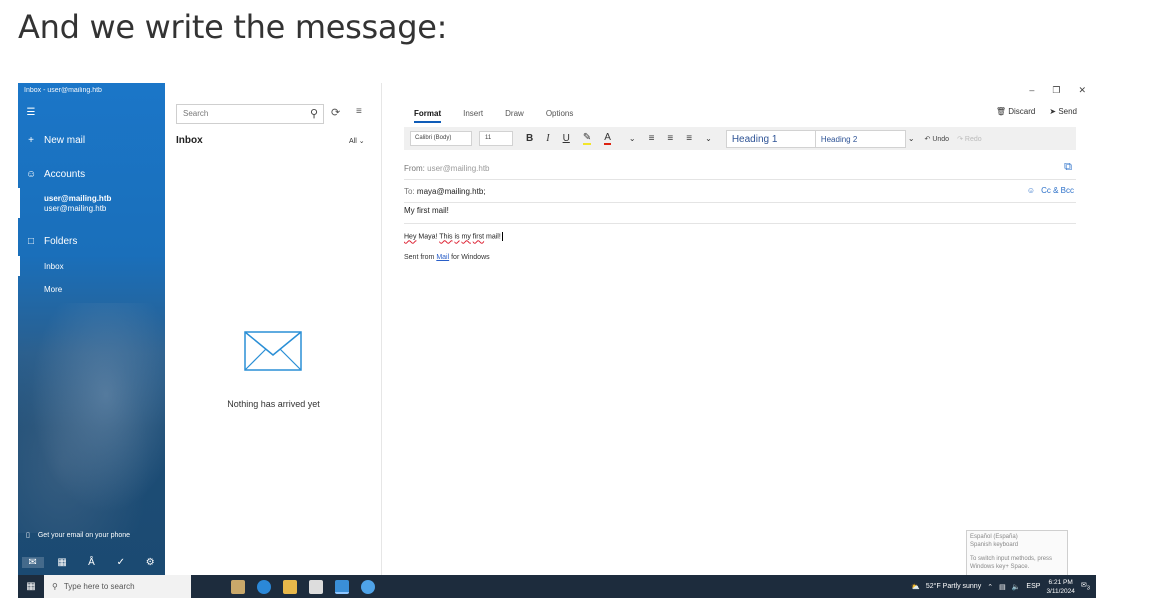 The image size is (1152, 610). What do you see at coordinates (1067, 111) in the screenshot?
I see `send-label: Send` at bounding box center [1067, 111].